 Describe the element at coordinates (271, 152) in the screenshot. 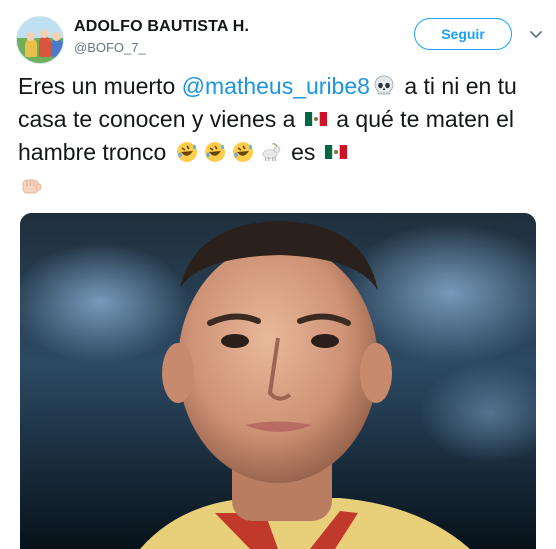

I see `goat-icon` at that location.